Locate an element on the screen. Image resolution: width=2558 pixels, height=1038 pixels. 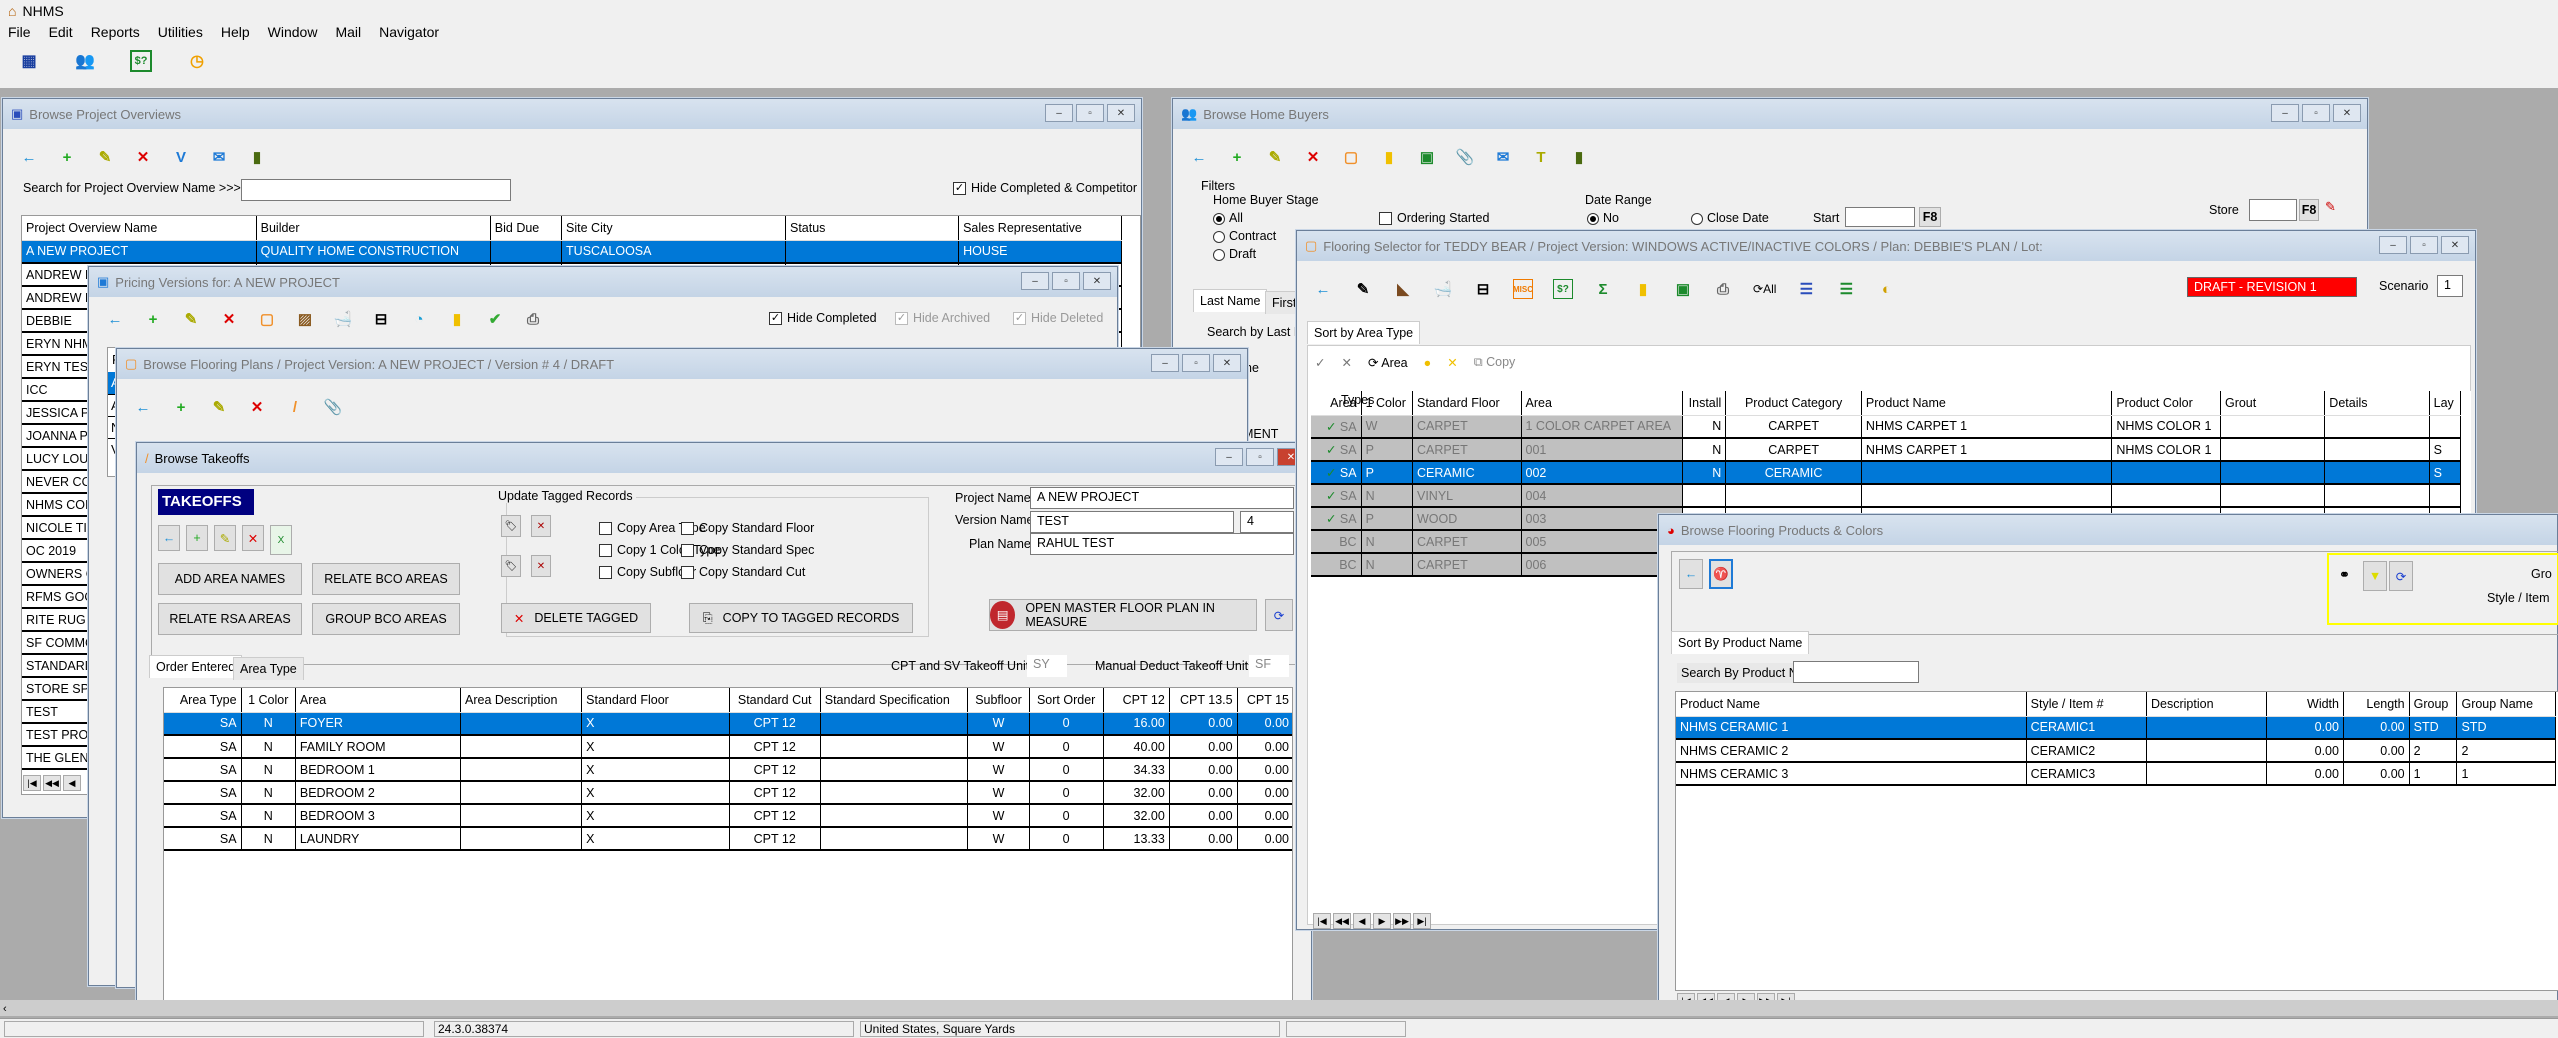
menu-edit: Edit is located at coordinates (61, 32).